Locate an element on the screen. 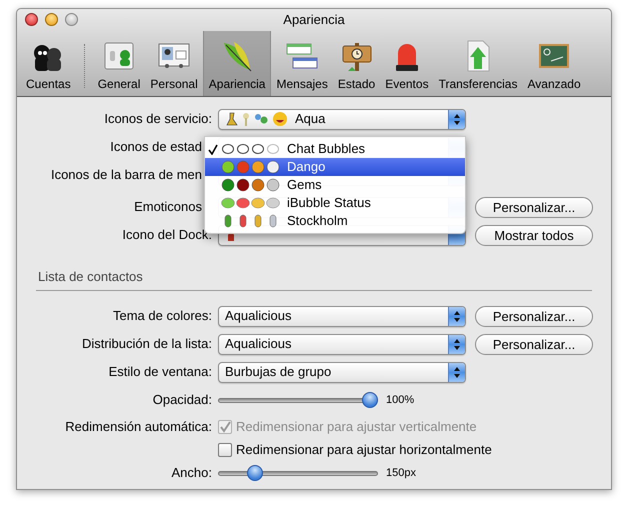 This screenshot has width=628, height=511. field-label: Distribución de la lista: is located at coordinates (146, 344).